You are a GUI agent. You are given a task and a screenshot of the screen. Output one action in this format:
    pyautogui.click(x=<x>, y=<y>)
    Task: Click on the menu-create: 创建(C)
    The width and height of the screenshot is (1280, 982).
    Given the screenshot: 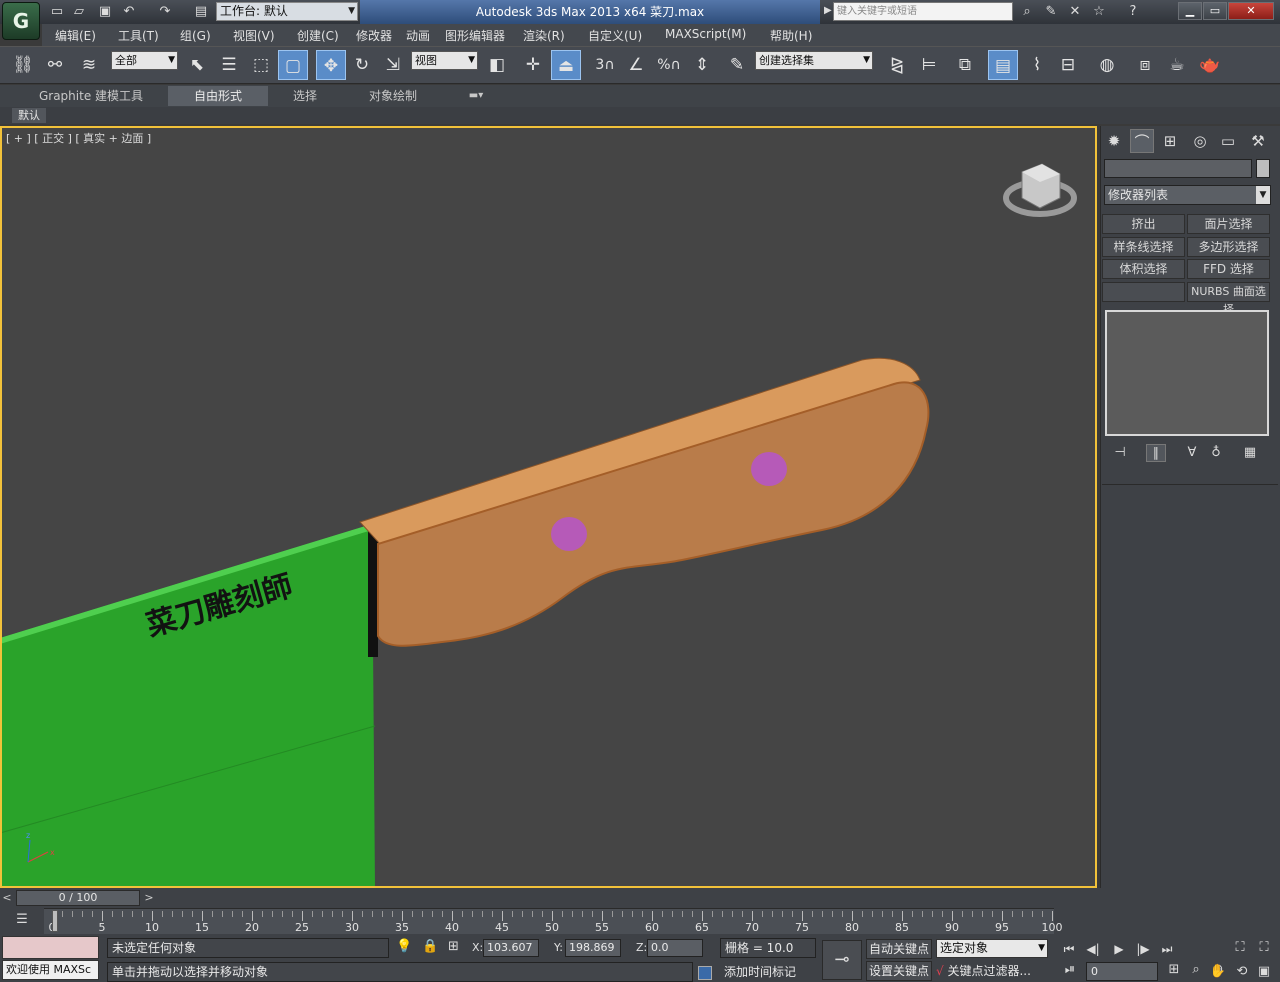 What is the action you would take?
    pyautogui.click(x=318, y=35)
    